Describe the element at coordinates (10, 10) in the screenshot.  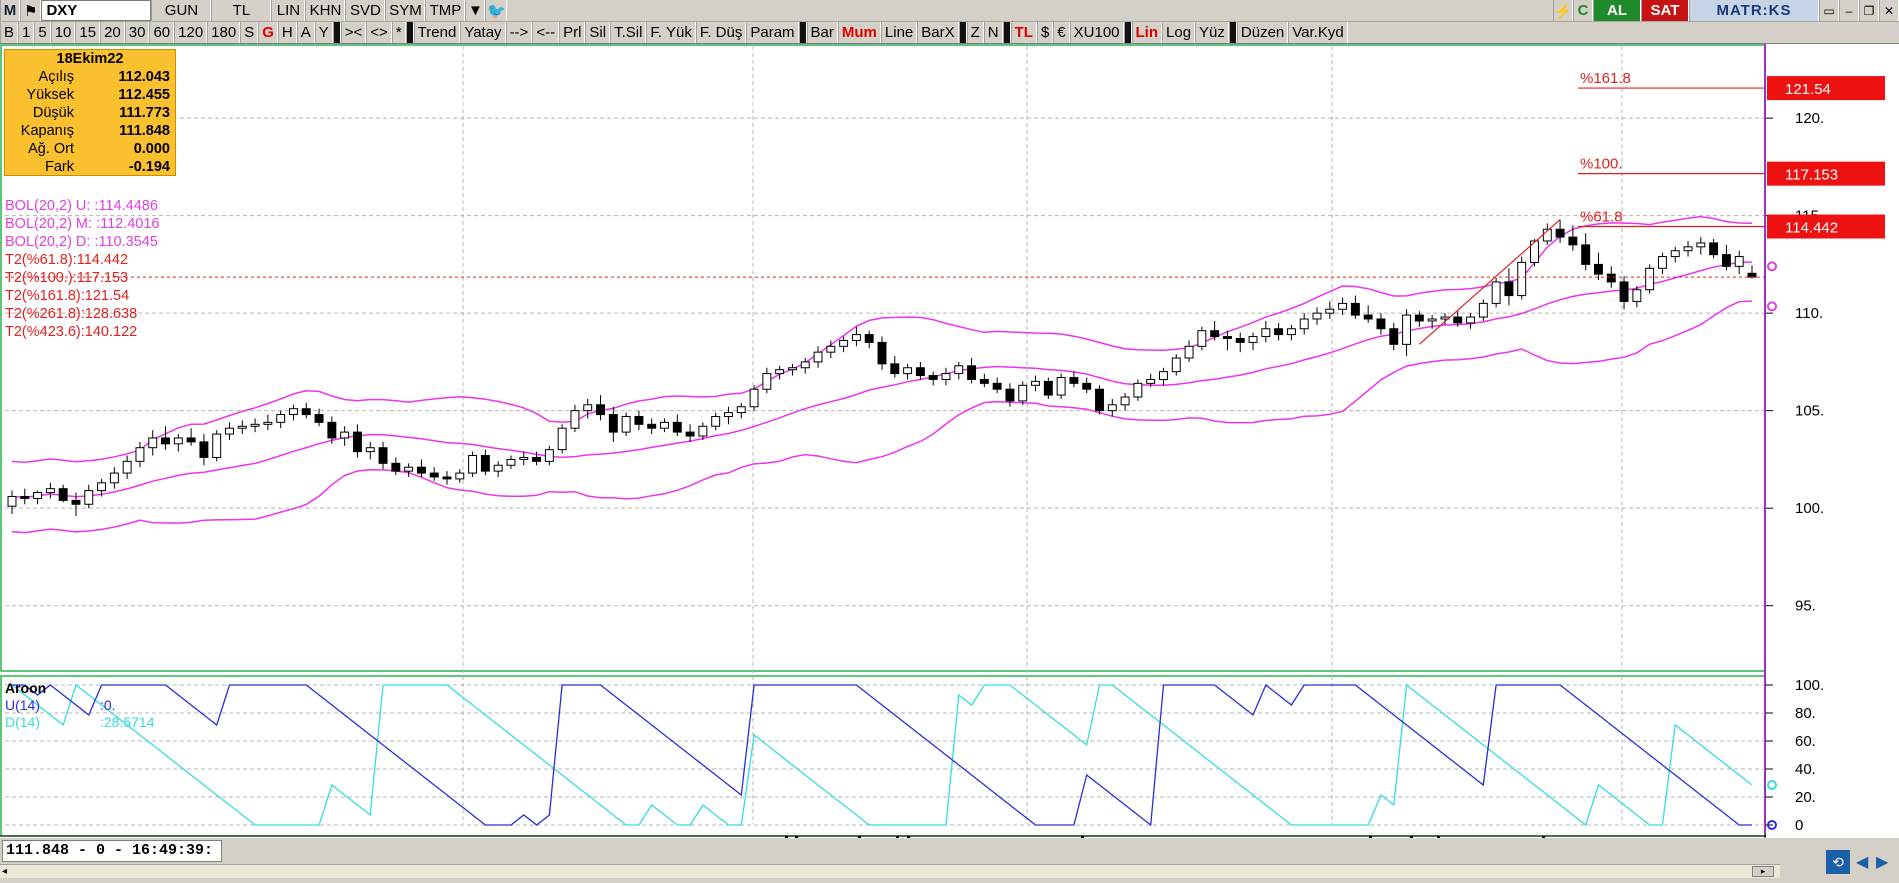
I see `app-menu-button: M` at that location.